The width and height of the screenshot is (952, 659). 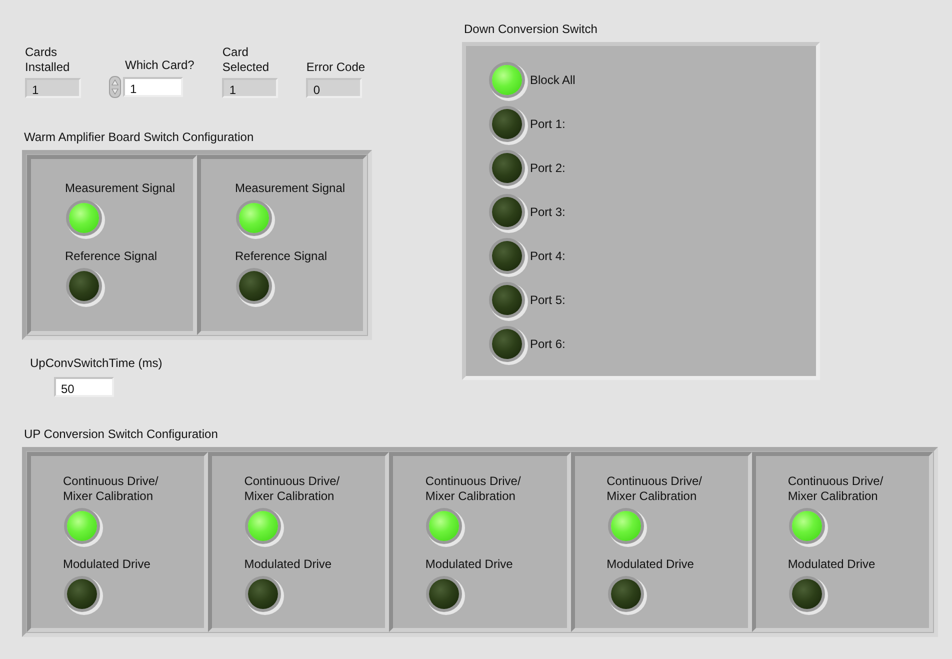 I want to click on switch-label: Block All, so click(x=553, y=80).